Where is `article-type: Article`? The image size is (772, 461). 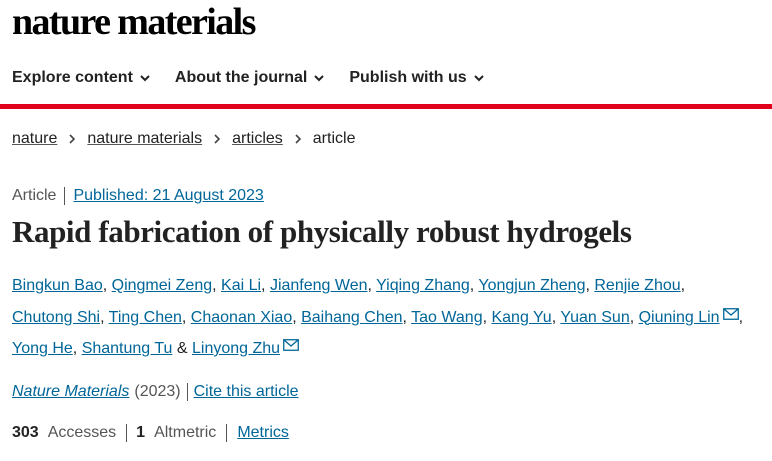
article-type: Article is located at coordinates (39, 196).